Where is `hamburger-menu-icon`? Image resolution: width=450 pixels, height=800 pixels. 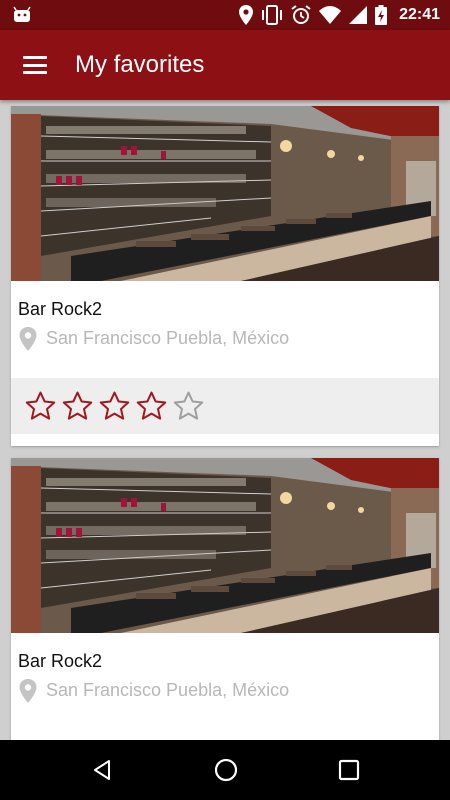 hamburger-menu-icon is located at coordinates (35, 65).